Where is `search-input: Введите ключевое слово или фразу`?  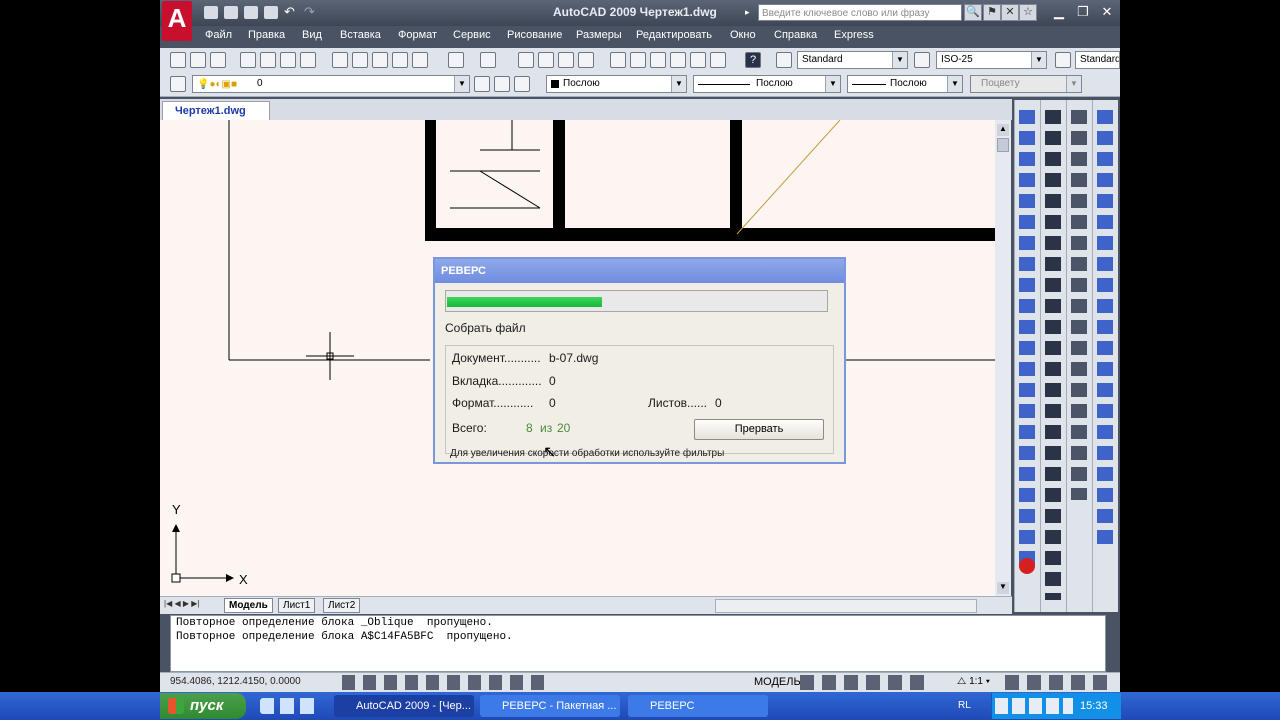 search-input: Введите ключевое слово или фразу is located at coordinates (860, 12).